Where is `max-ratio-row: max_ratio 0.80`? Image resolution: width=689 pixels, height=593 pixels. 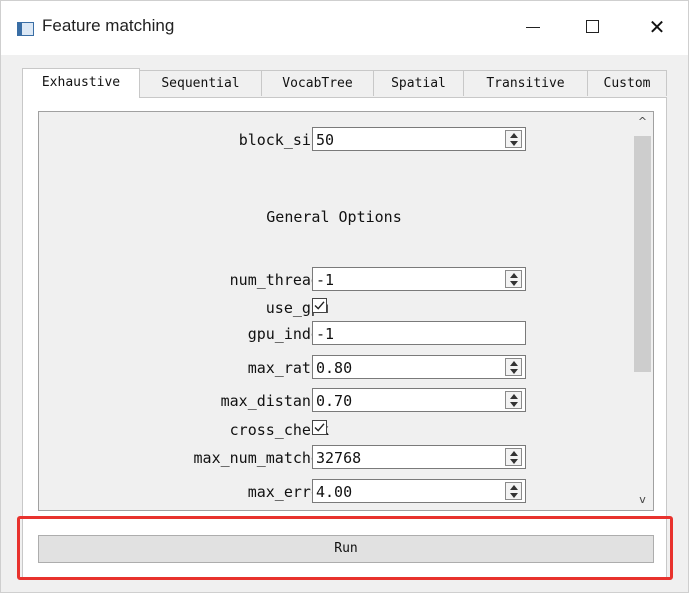 max-ratio-row: max_ratio 0.80 is located at coordinates (334, 368).